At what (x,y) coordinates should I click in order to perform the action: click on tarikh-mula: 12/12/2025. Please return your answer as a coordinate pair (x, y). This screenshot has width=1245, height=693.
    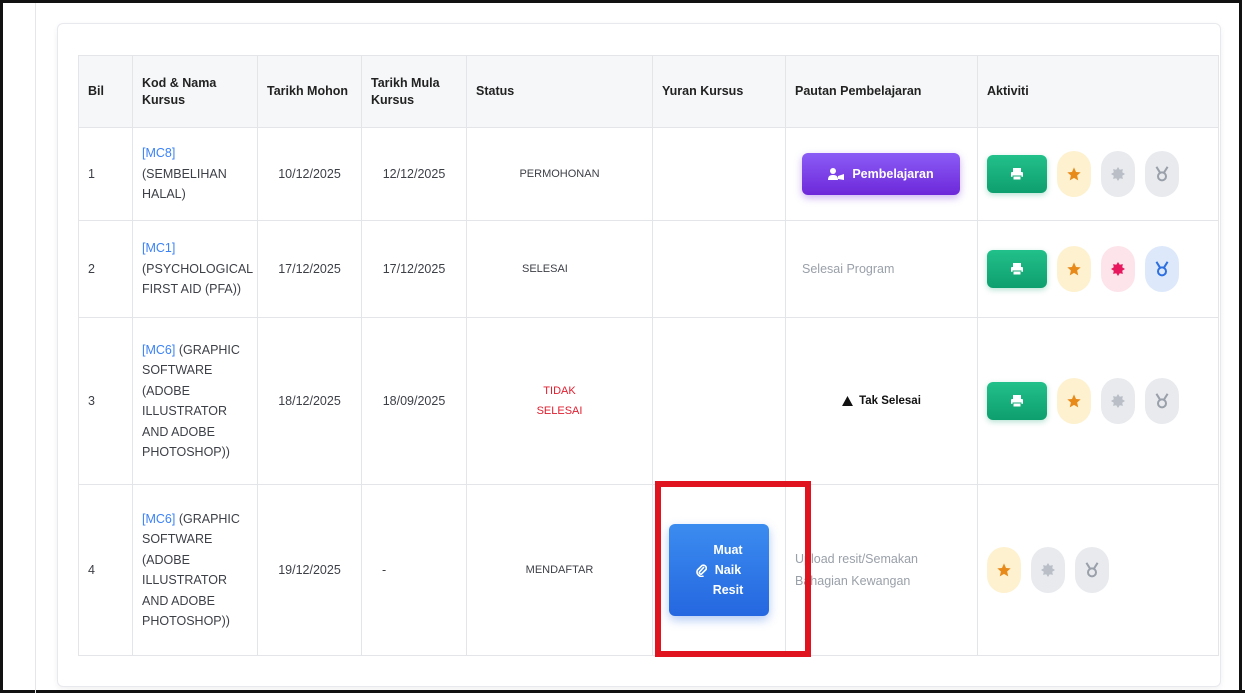
    Looking at the image, I should click on (414, 174).